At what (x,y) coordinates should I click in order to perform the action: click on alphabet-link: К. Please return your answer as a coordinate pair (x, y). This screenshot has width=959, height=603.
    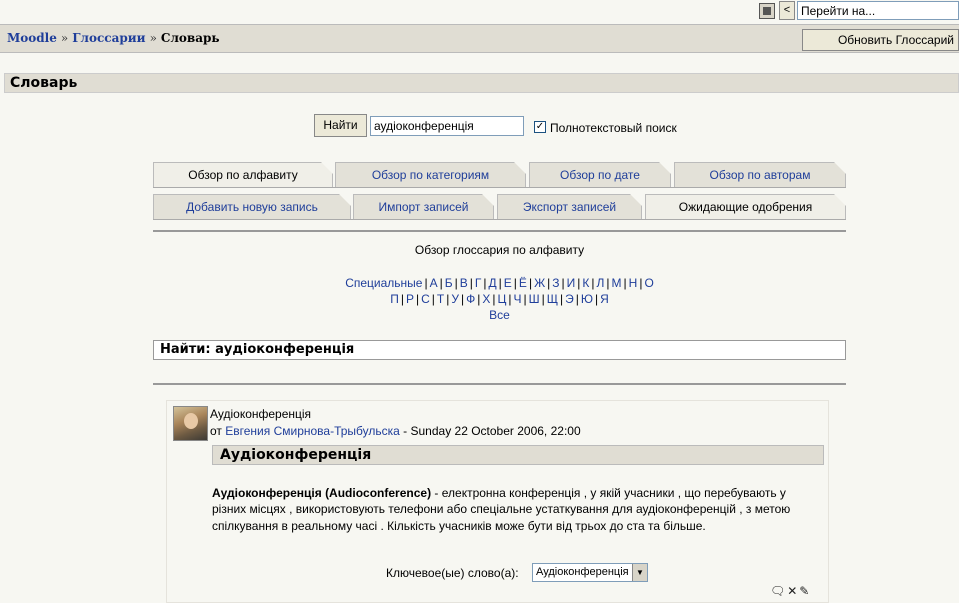
    Looking at the image, I should click on (585, 283).